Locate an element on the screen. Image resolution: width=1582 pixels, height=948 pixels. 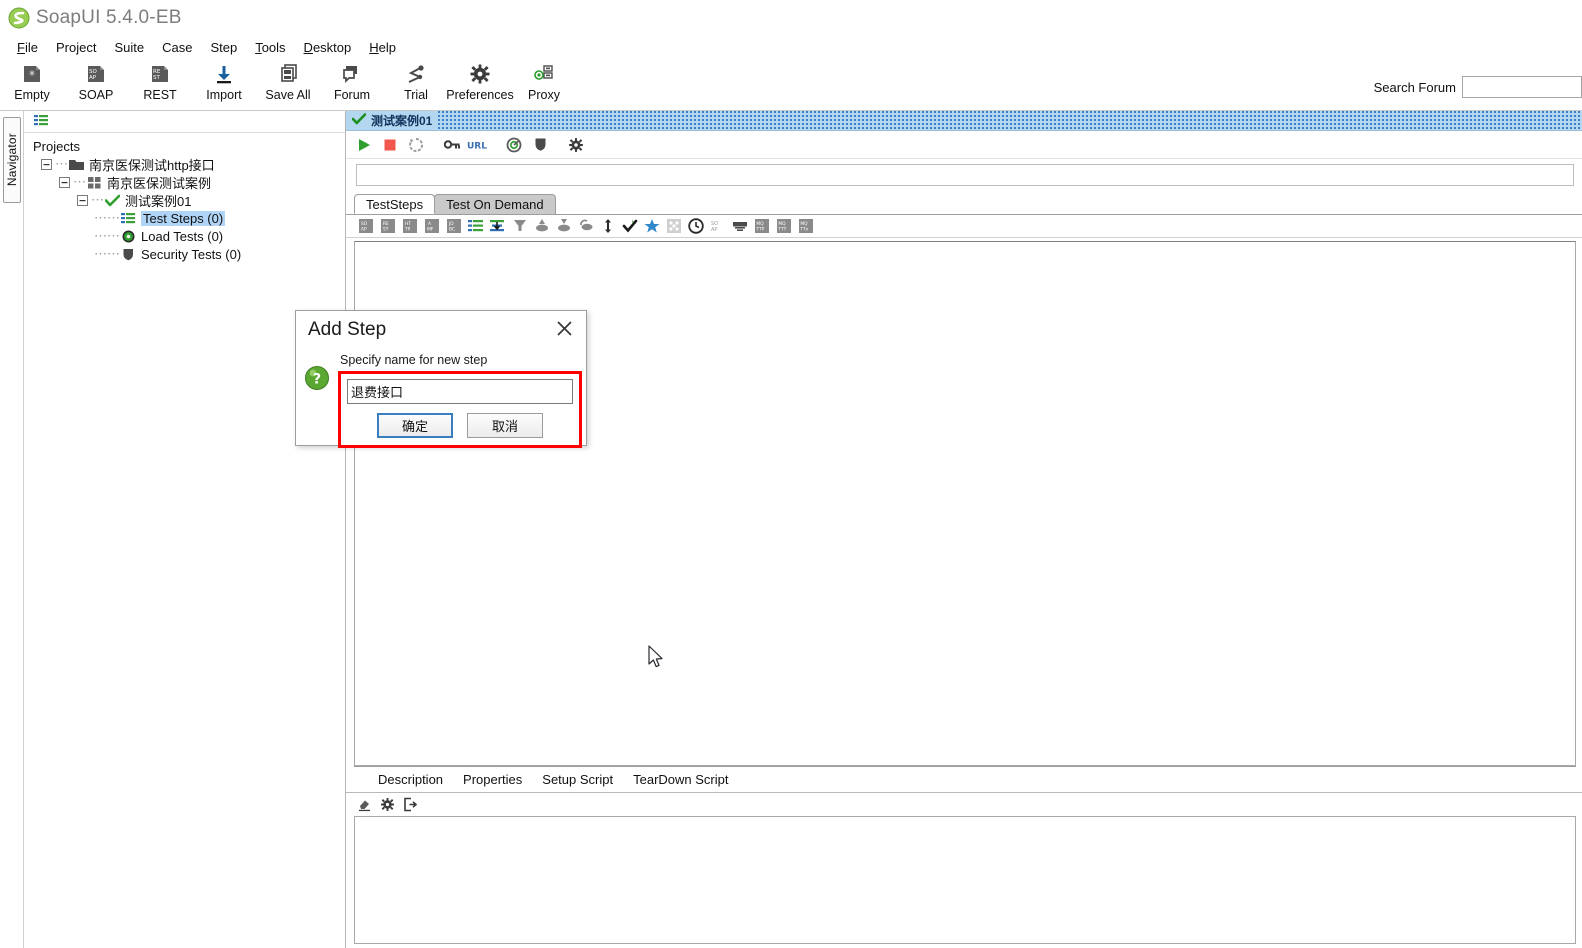
stop-testcase-button is located at coordinates (390, 145).